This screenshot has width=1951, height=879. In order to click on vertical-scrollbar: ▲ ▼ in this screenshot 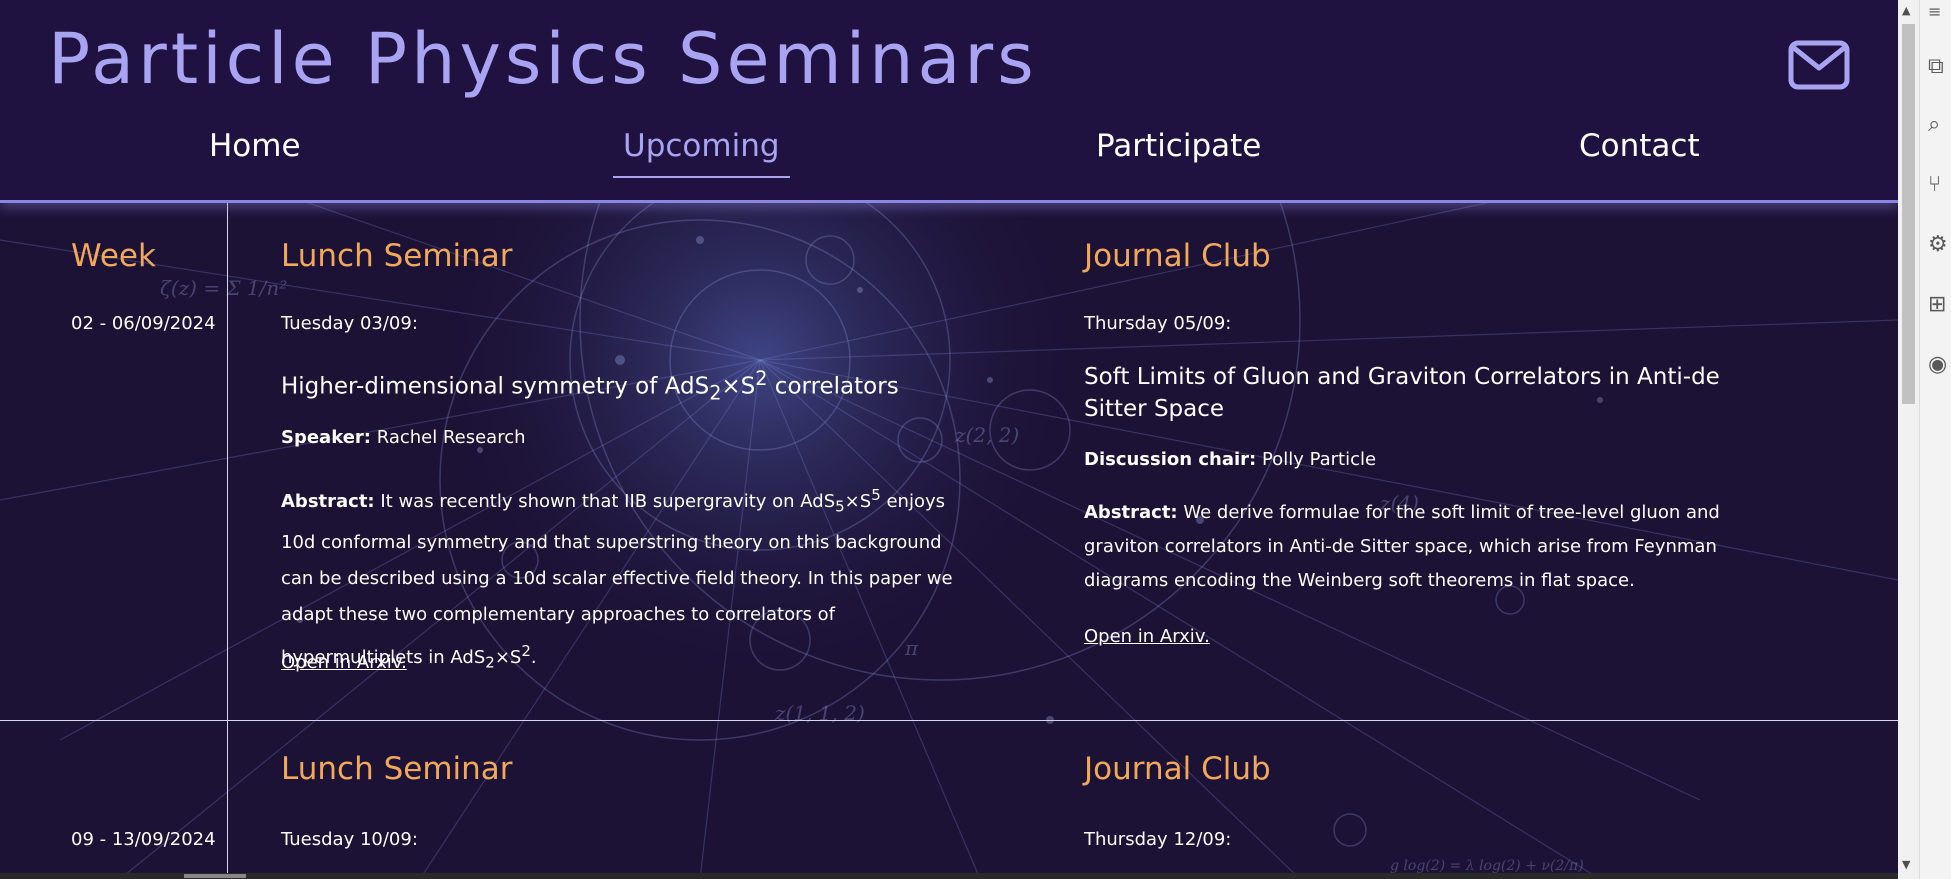, I will do `click(1908, 439)`.